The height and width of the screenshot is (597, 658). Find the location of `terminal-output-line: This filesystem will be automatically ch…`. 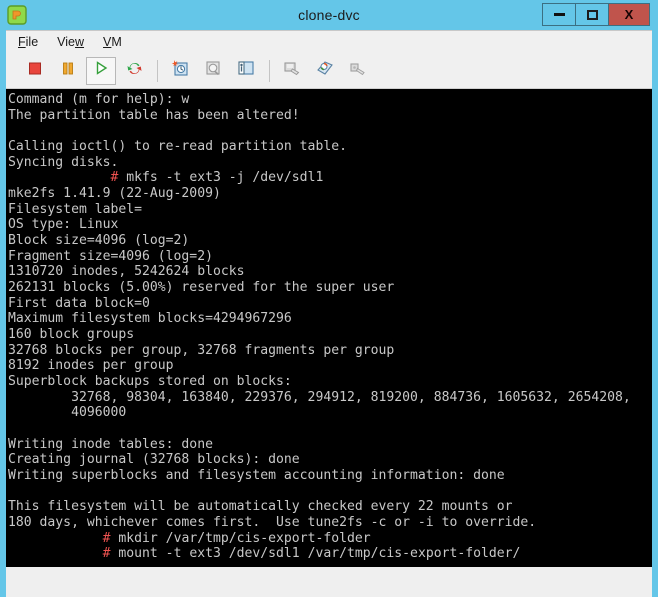

terminal-output-line: This filesystem will be automatically ch… is located at coordinates (260, 507).